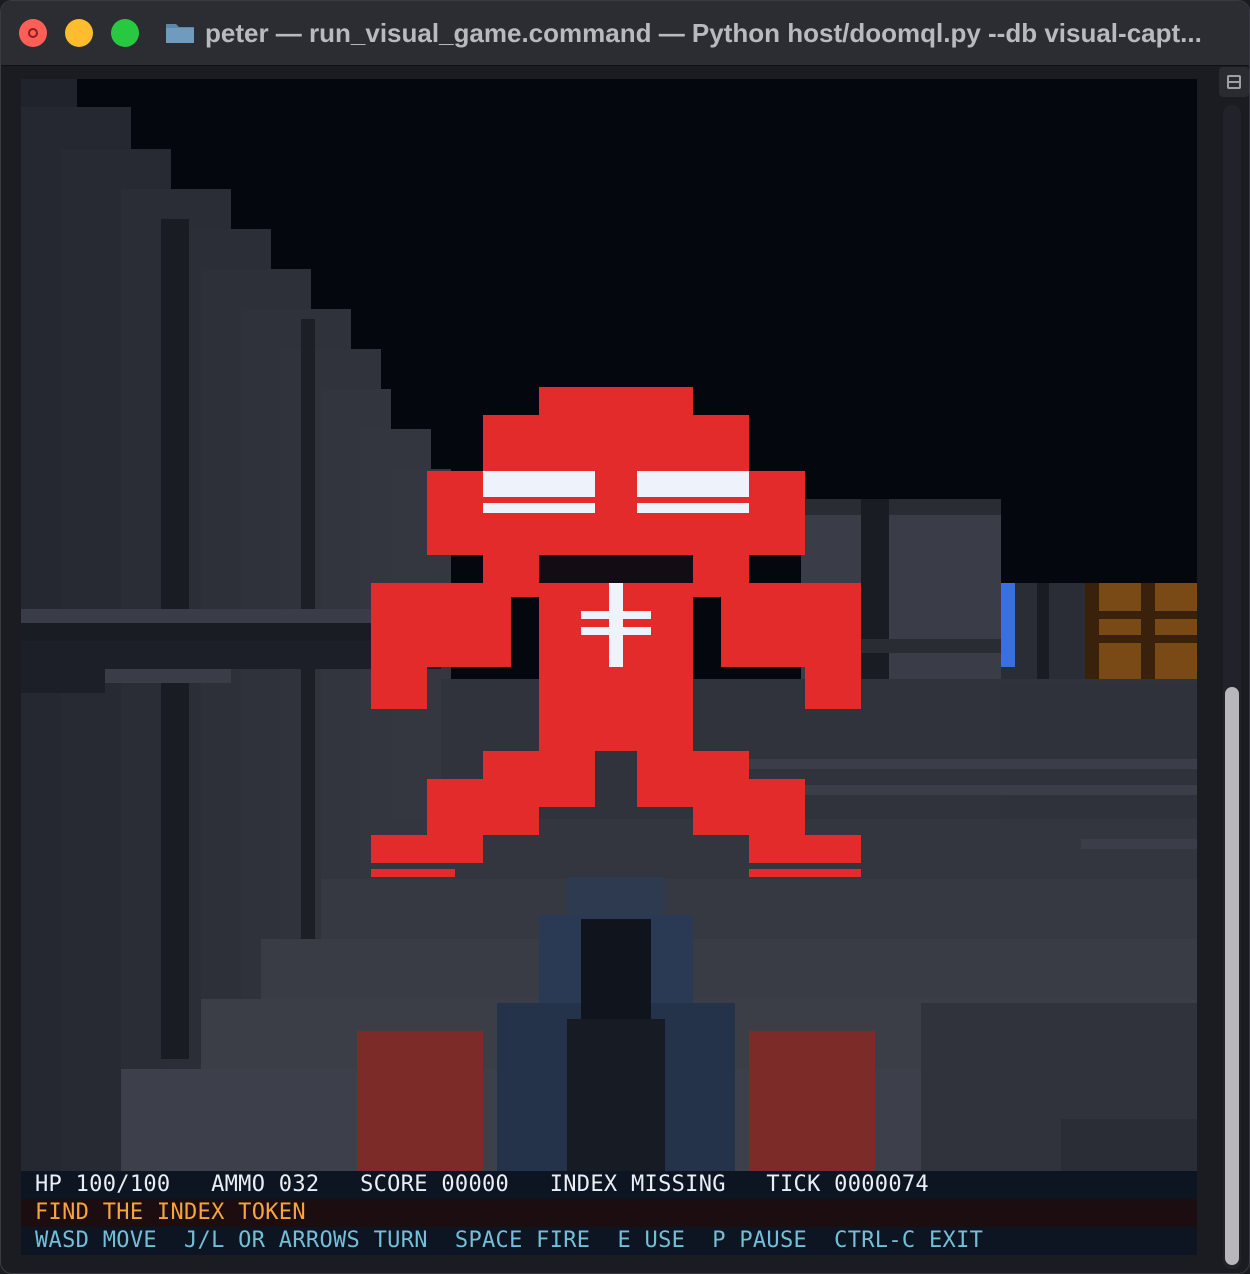  Describe the element at coordinates (33, 33) in the screenshot. I see `close-button` at that location.